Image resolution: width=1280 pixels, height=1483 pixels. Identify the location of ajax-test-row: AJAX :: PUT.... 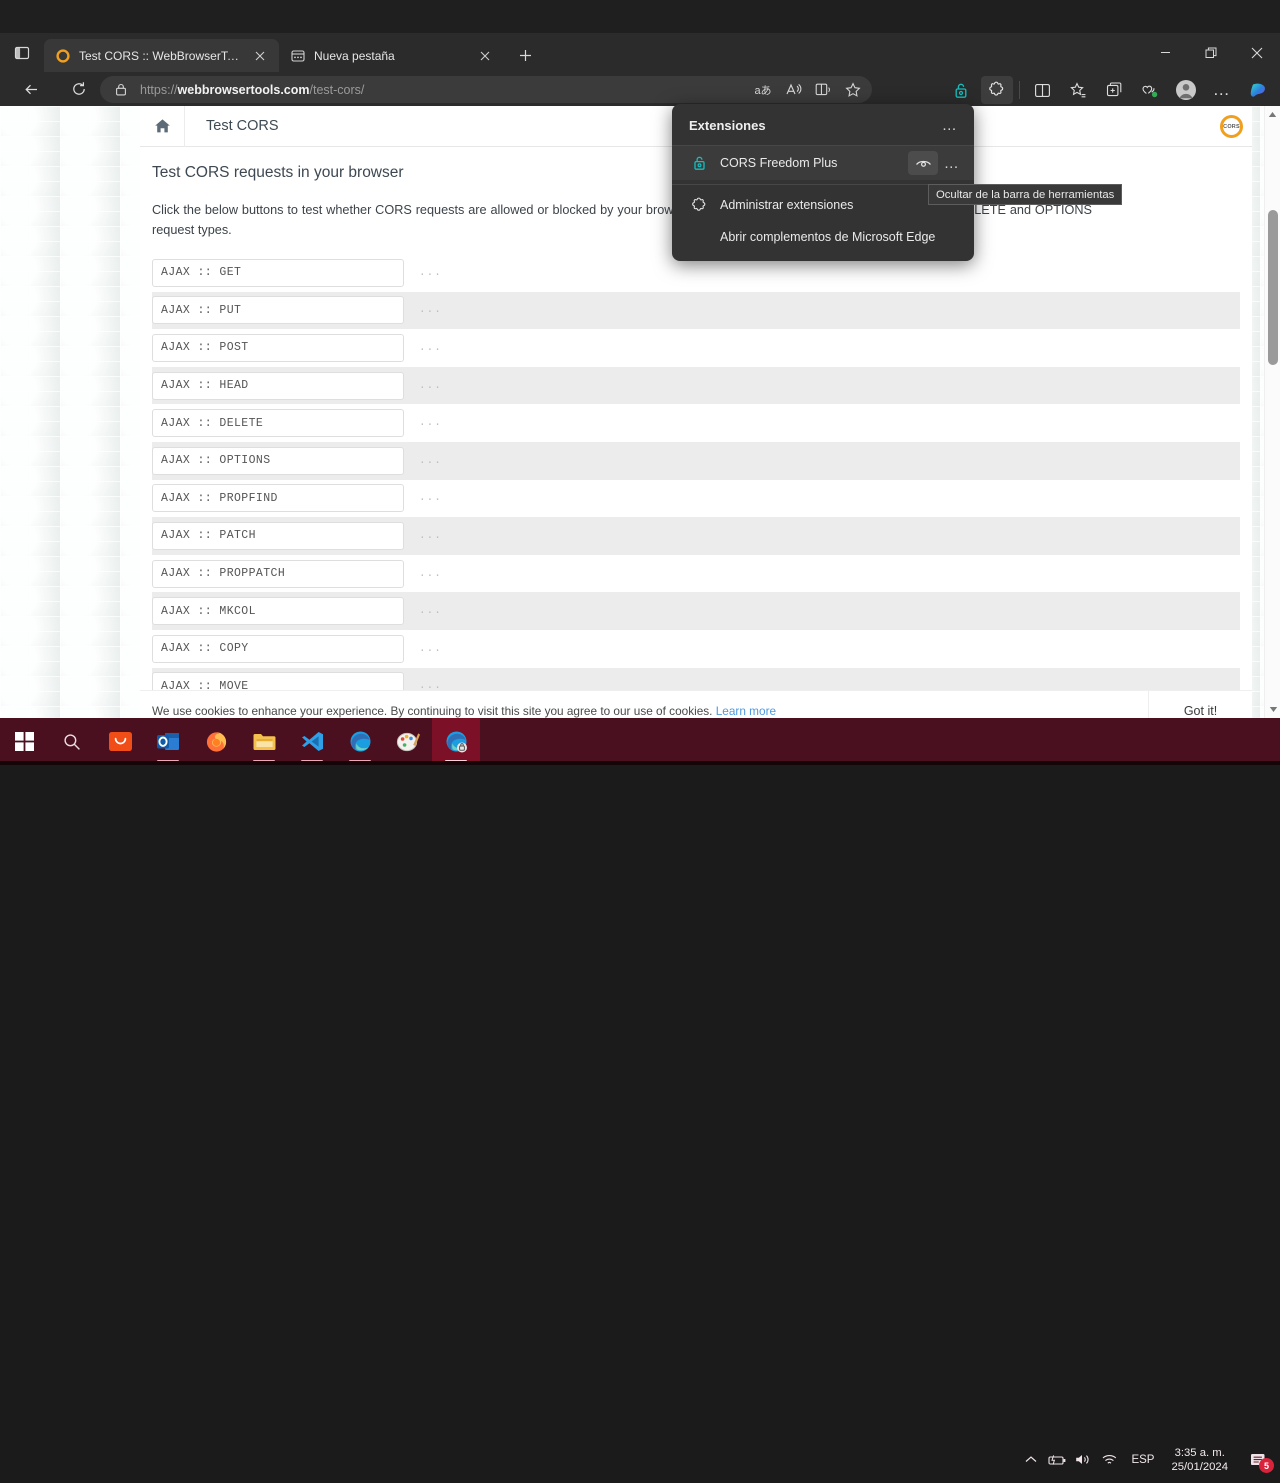
(696, 310).